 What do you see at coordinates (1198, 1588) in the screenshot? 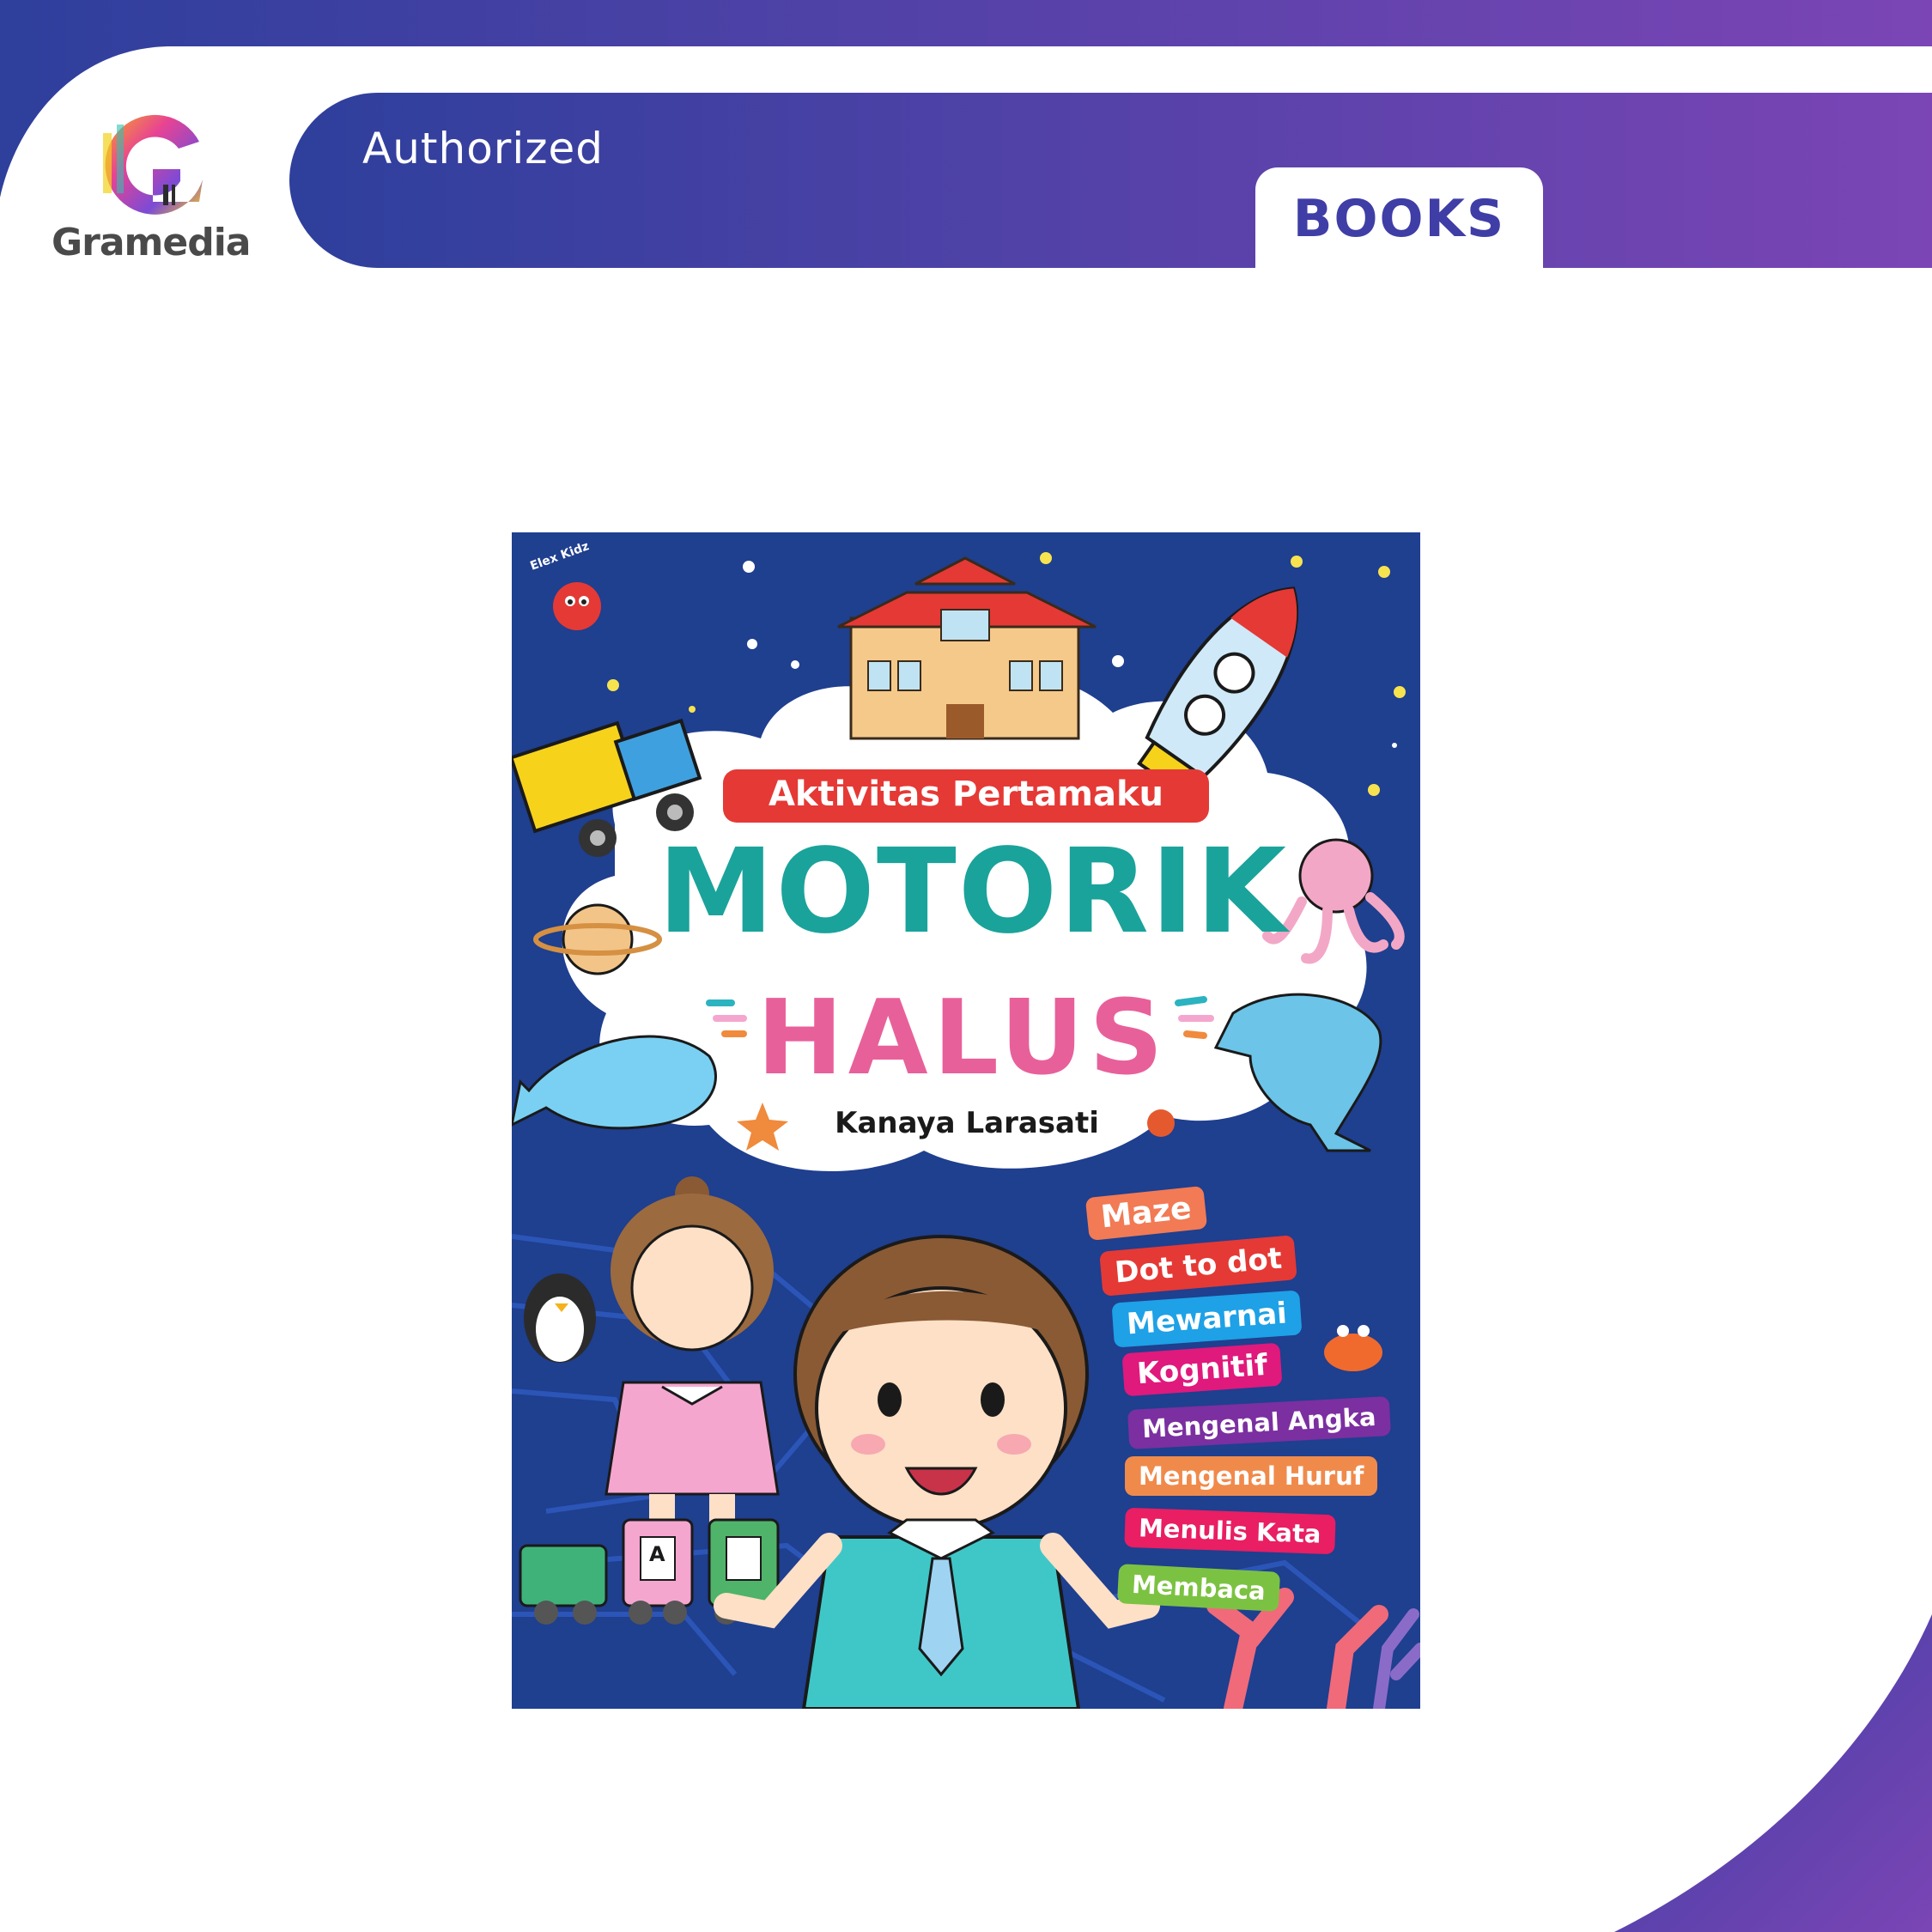
I see `activity-label: Membaca` at bounding box center [1198, 1588].